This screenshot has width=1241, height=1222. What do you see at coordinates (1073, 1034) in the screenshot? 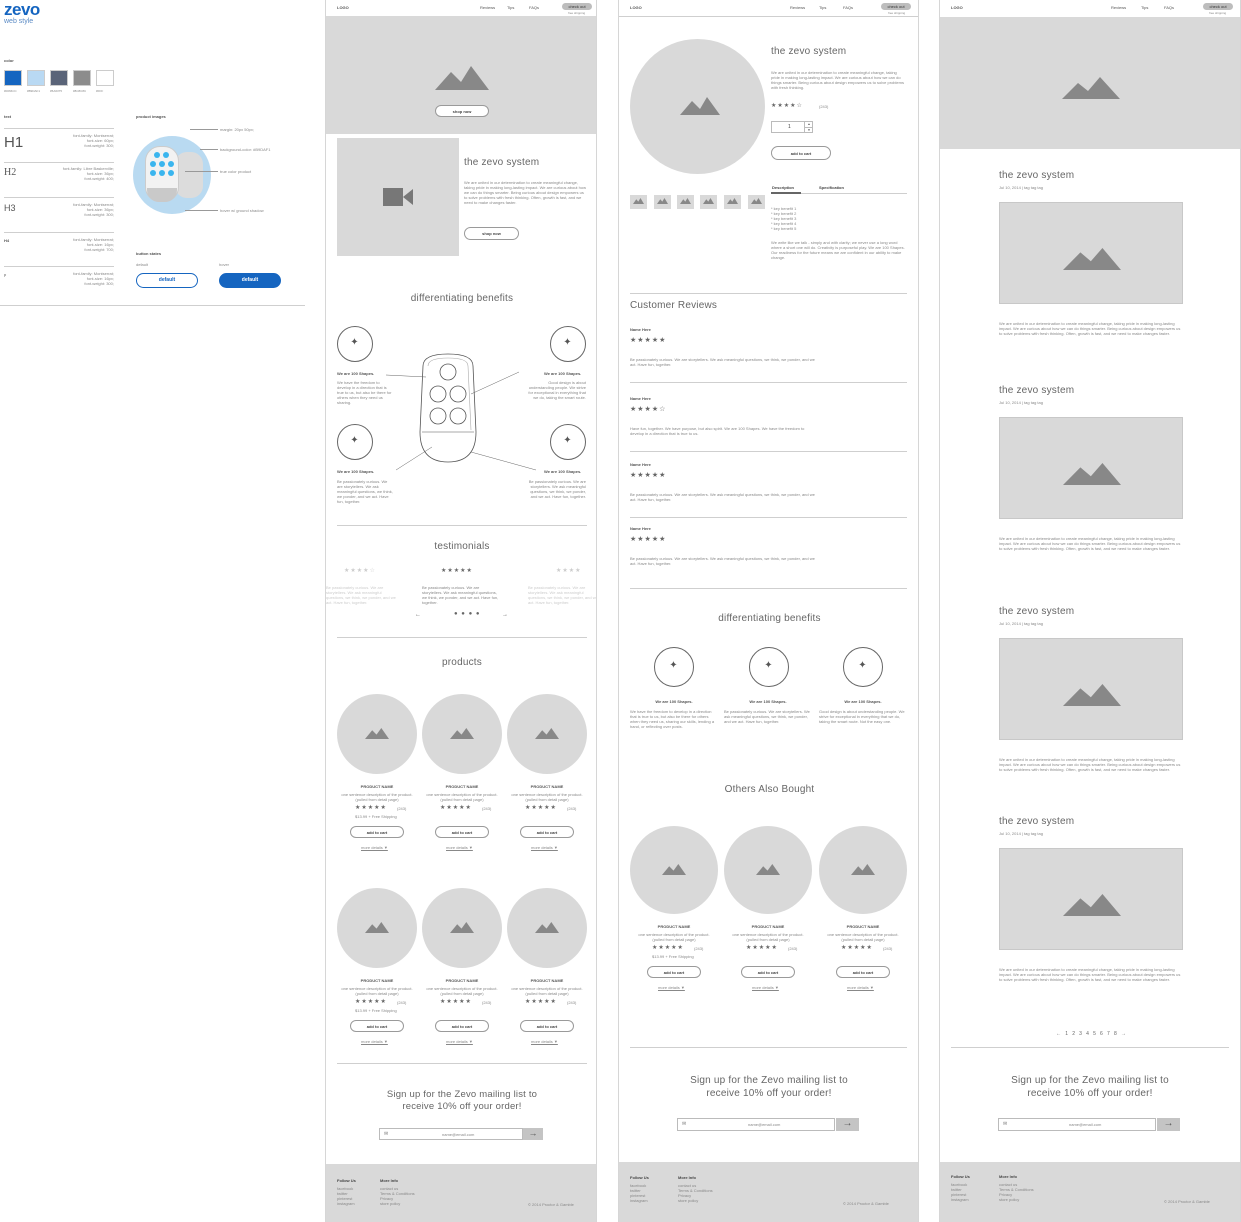
I see `page-link: 2` at bounding box center [1073, 1034].